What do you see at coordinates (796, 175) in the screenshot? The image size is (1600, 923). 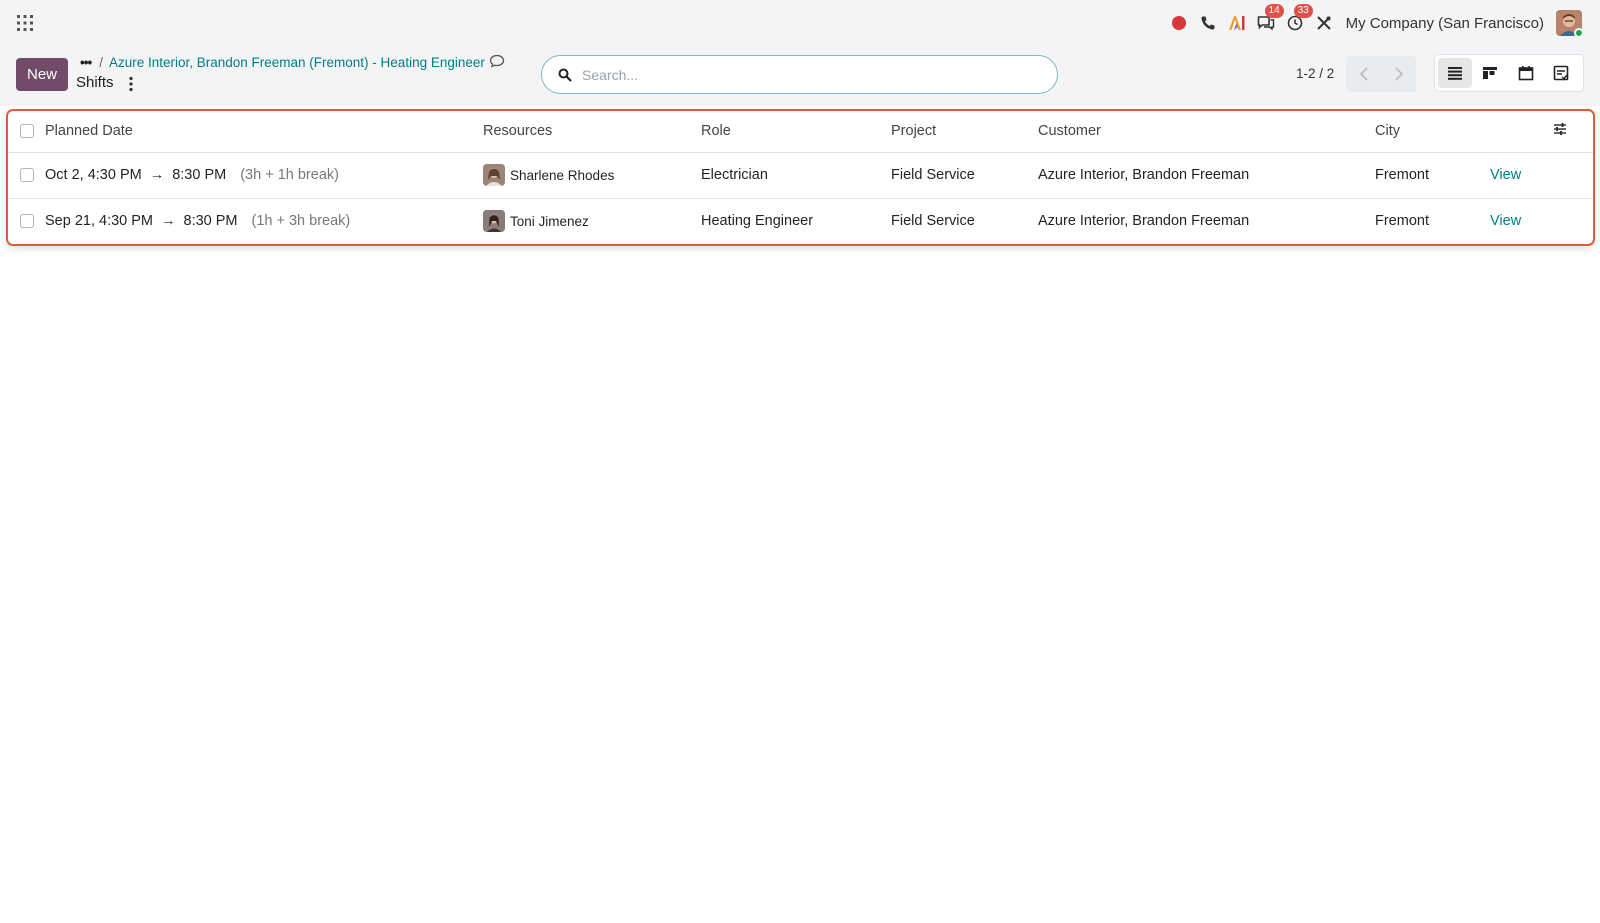 I see `role-cell: Electrician` at bounding box center [796, 175].